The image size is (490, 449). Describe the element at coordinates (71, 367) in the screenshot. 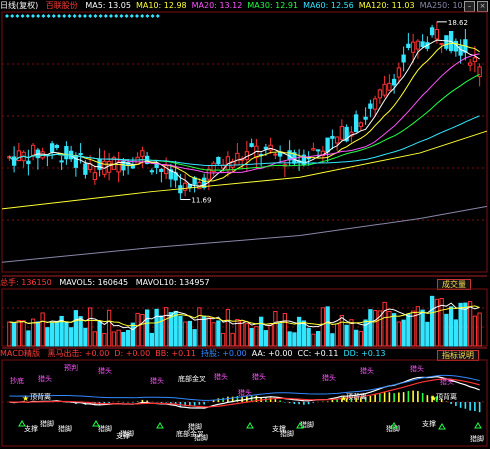

I see `macd-annotation: 预判` at that location.